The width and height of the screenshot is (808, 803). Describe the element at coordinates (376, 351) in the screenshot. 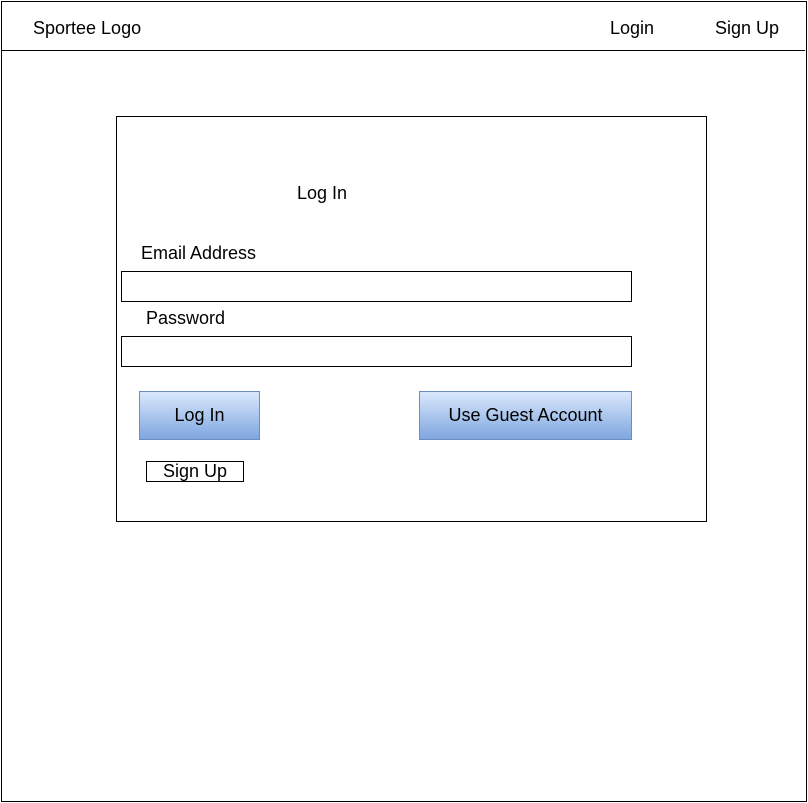

I see `password-field` at that location.